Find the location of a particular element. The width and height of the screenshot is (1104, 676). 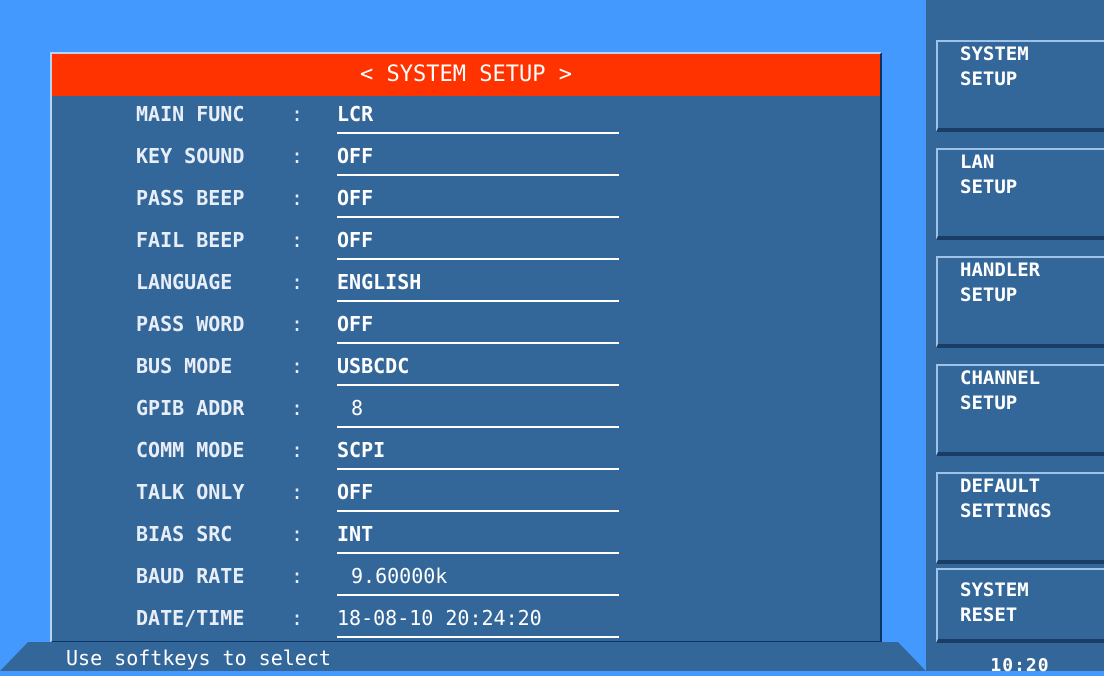

setting-row-bias-src: BIAS SRC : INT is located at coordinates (466, 536).